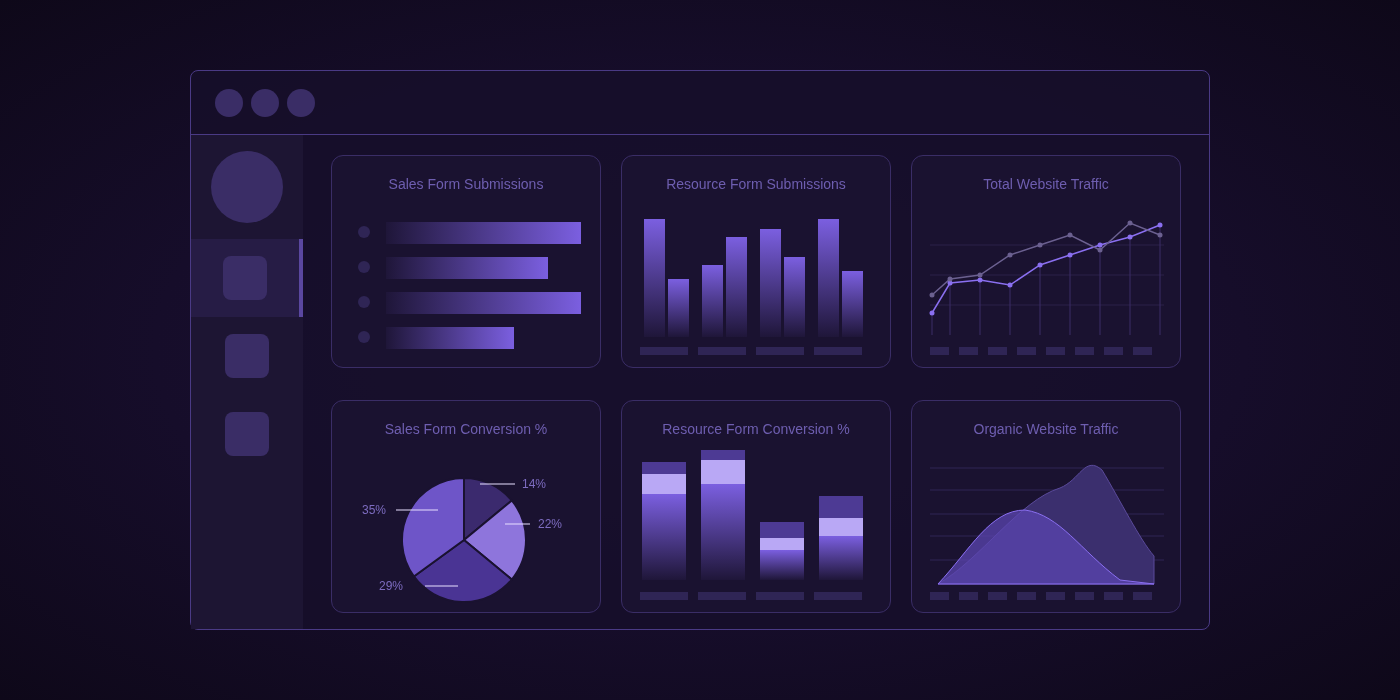 The height and width of the screenshot is (700, 1400). I want to click on value-label: 22%, so click(550, 524).